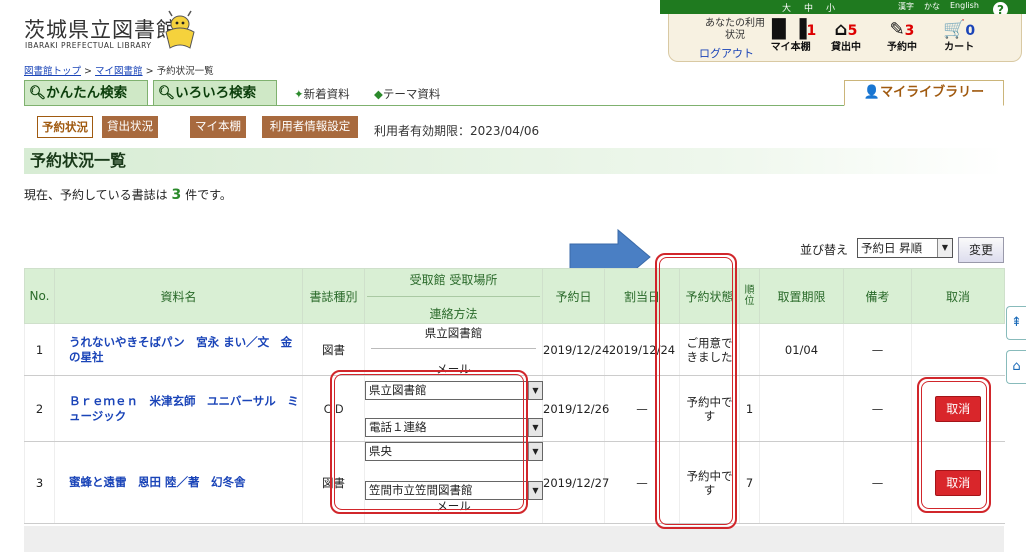 This screenshot has width=1026, height=552. Describe the element at coordinates (954, 29) in the screenshot. I see `cart-icon: 🛒` at that location.